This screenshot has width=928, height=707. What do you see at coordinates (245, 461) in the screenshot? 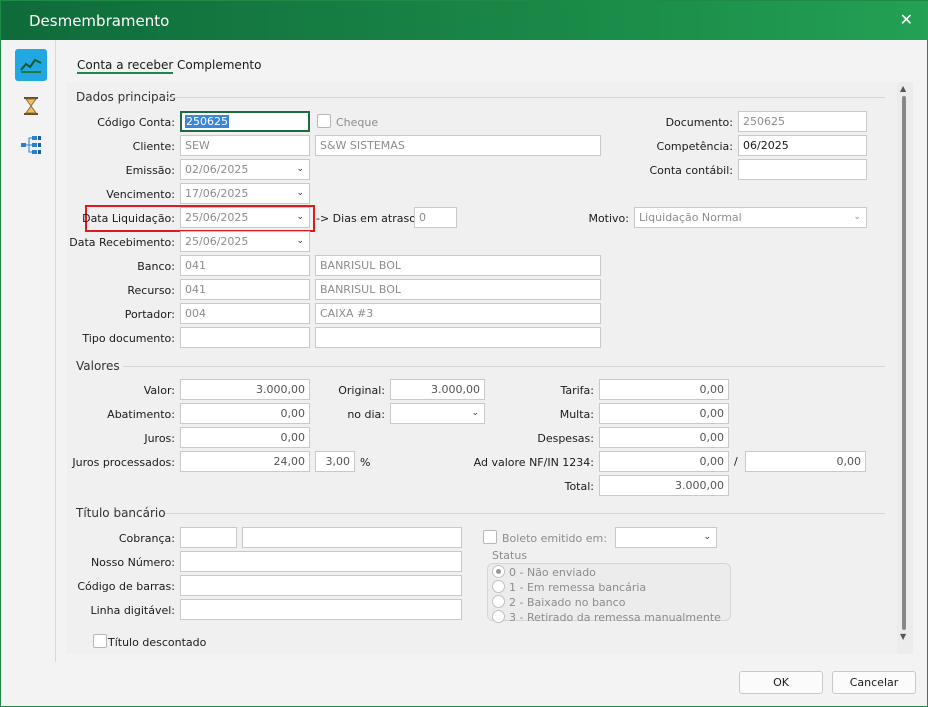
I see `juros-processados-input: 24,00` at bounding box center [245, 461].